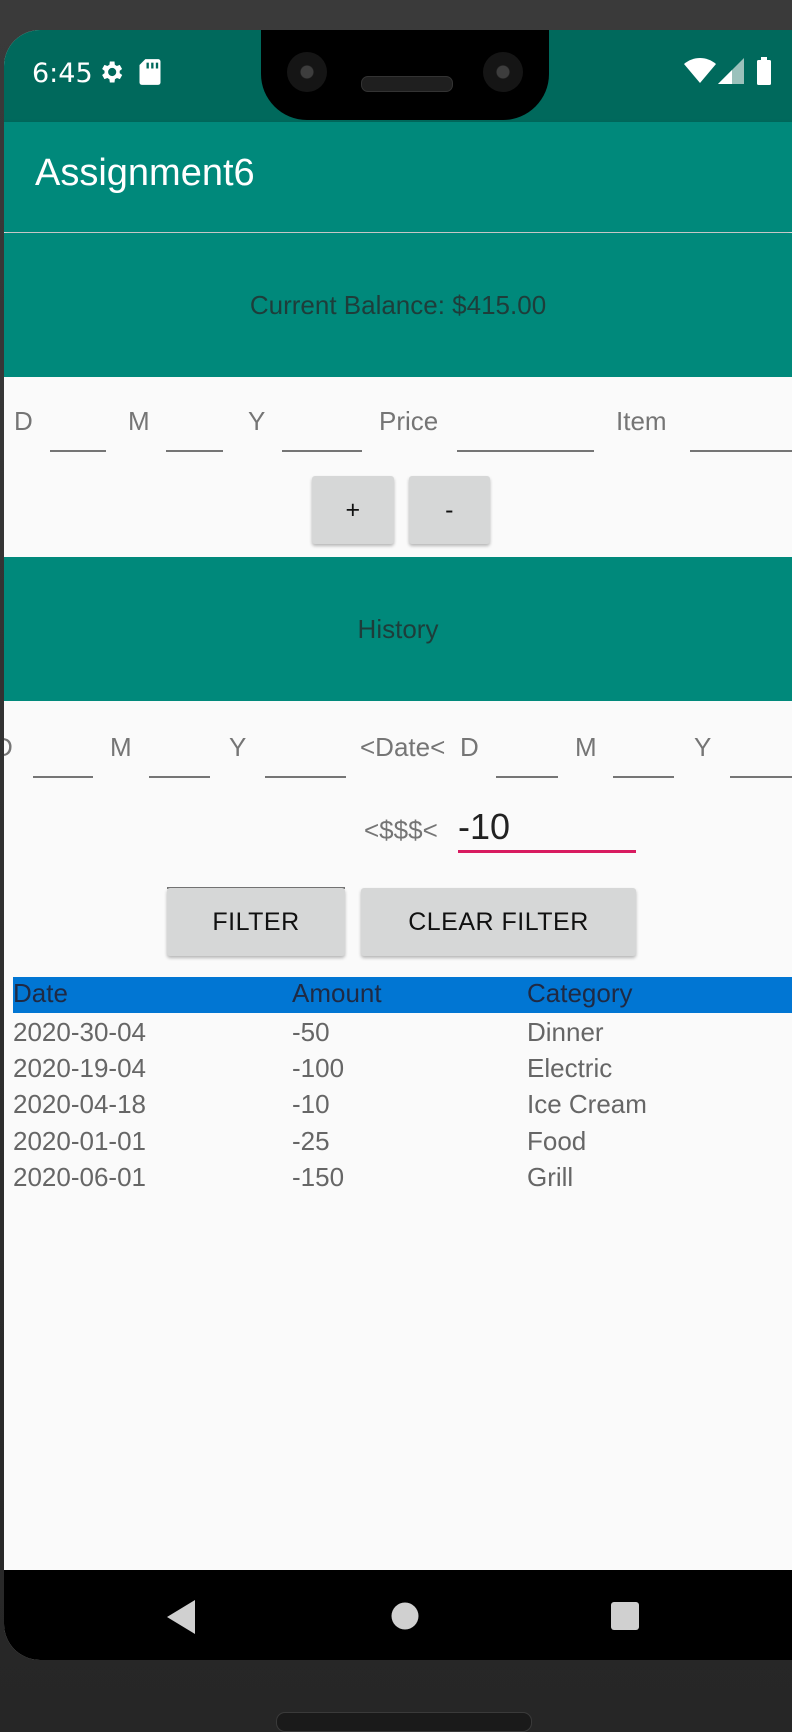 Image resolution: width=792 pixels, height=1732 pixels. Describe the element at coordinates (586, 747) in the screenshot. I see `filter-to-month-label: M` at that location.